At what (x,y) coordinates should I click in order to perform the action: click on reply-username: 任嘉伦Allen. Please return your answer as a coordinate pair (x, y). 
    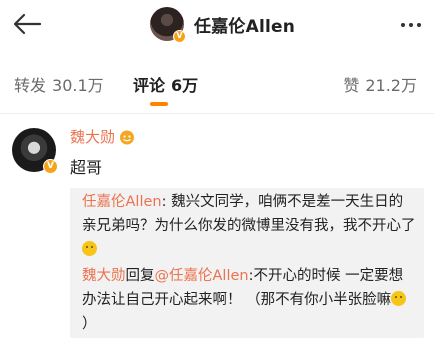
    Looking at the image, I should click on (122, 202).